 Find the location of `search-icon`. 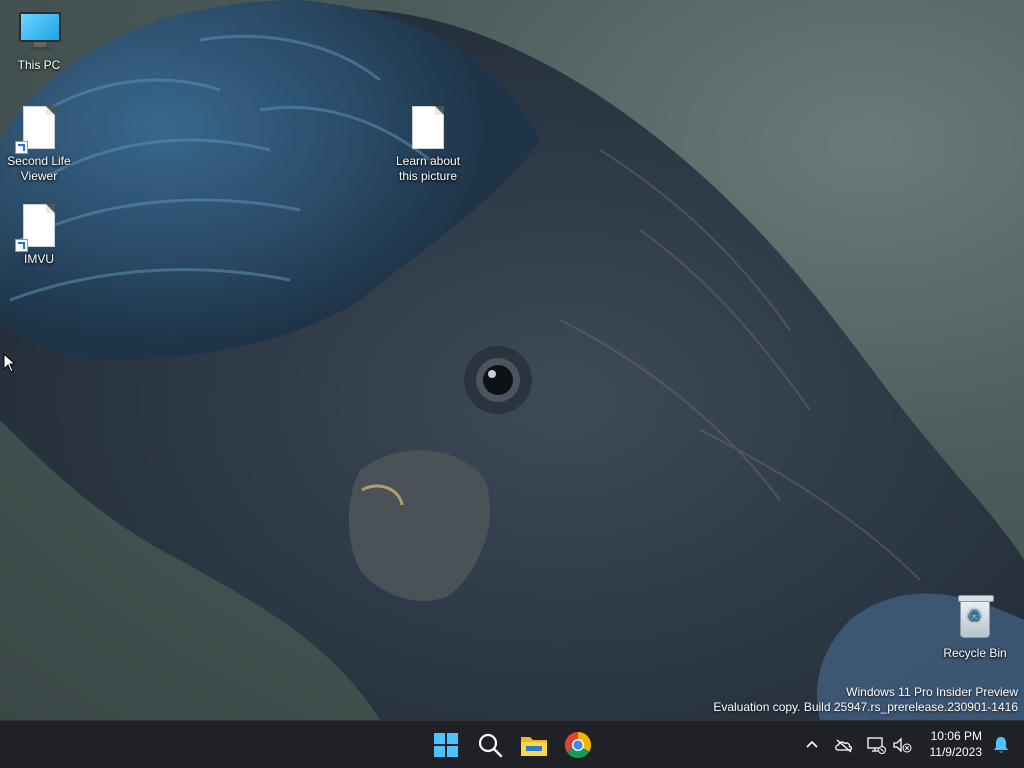

search-icon is located at coordinates (490, 745).